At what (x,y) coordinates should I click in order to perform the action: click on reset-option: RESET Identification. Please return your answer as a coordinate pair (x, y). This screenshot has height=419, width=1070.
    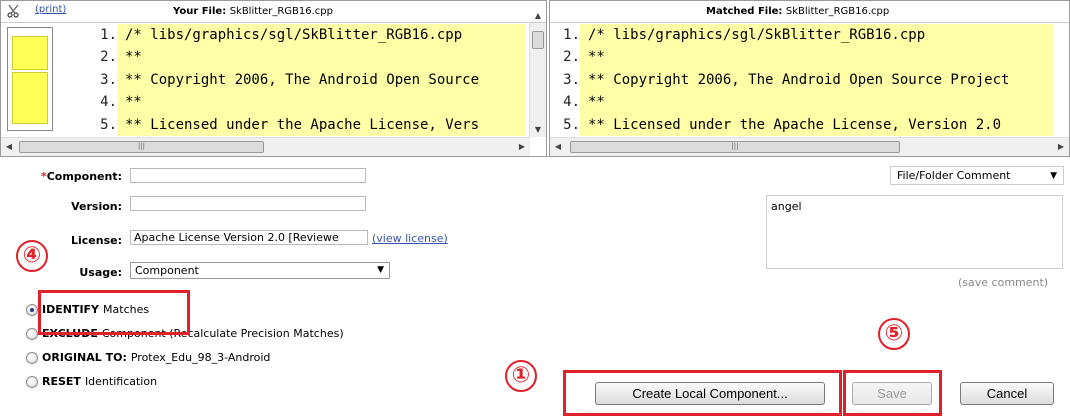
    Looking at the image, I should click on (91, 381).